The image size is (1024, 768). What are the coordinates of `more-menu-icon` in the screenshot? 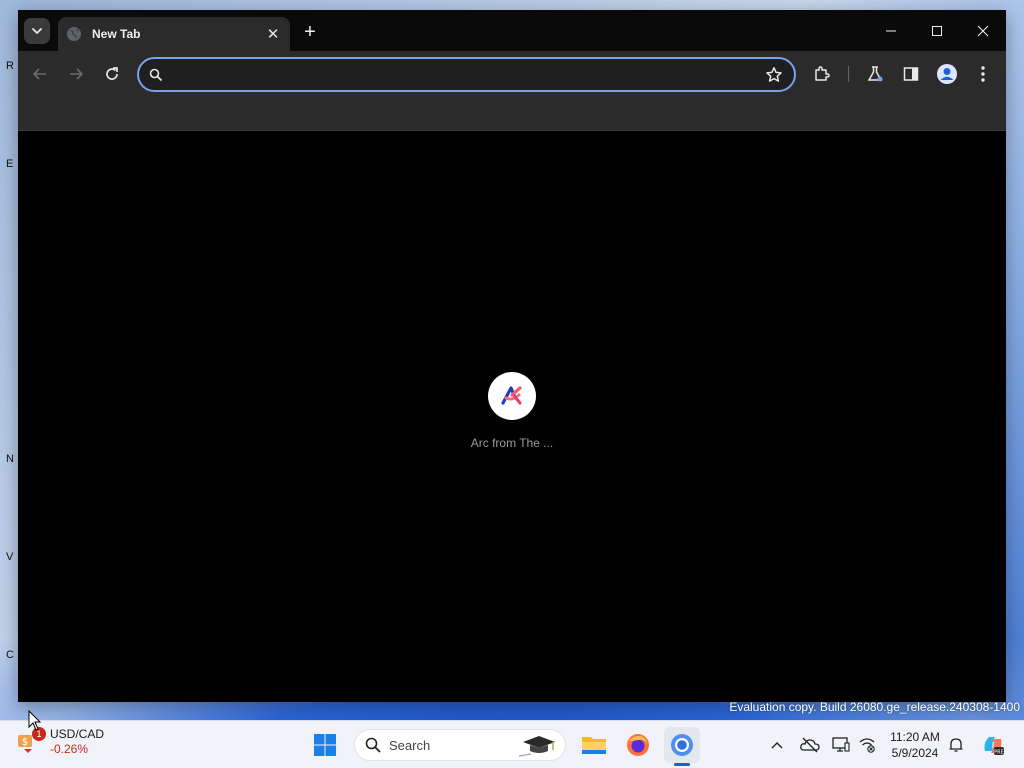 It's located at (983, 74).